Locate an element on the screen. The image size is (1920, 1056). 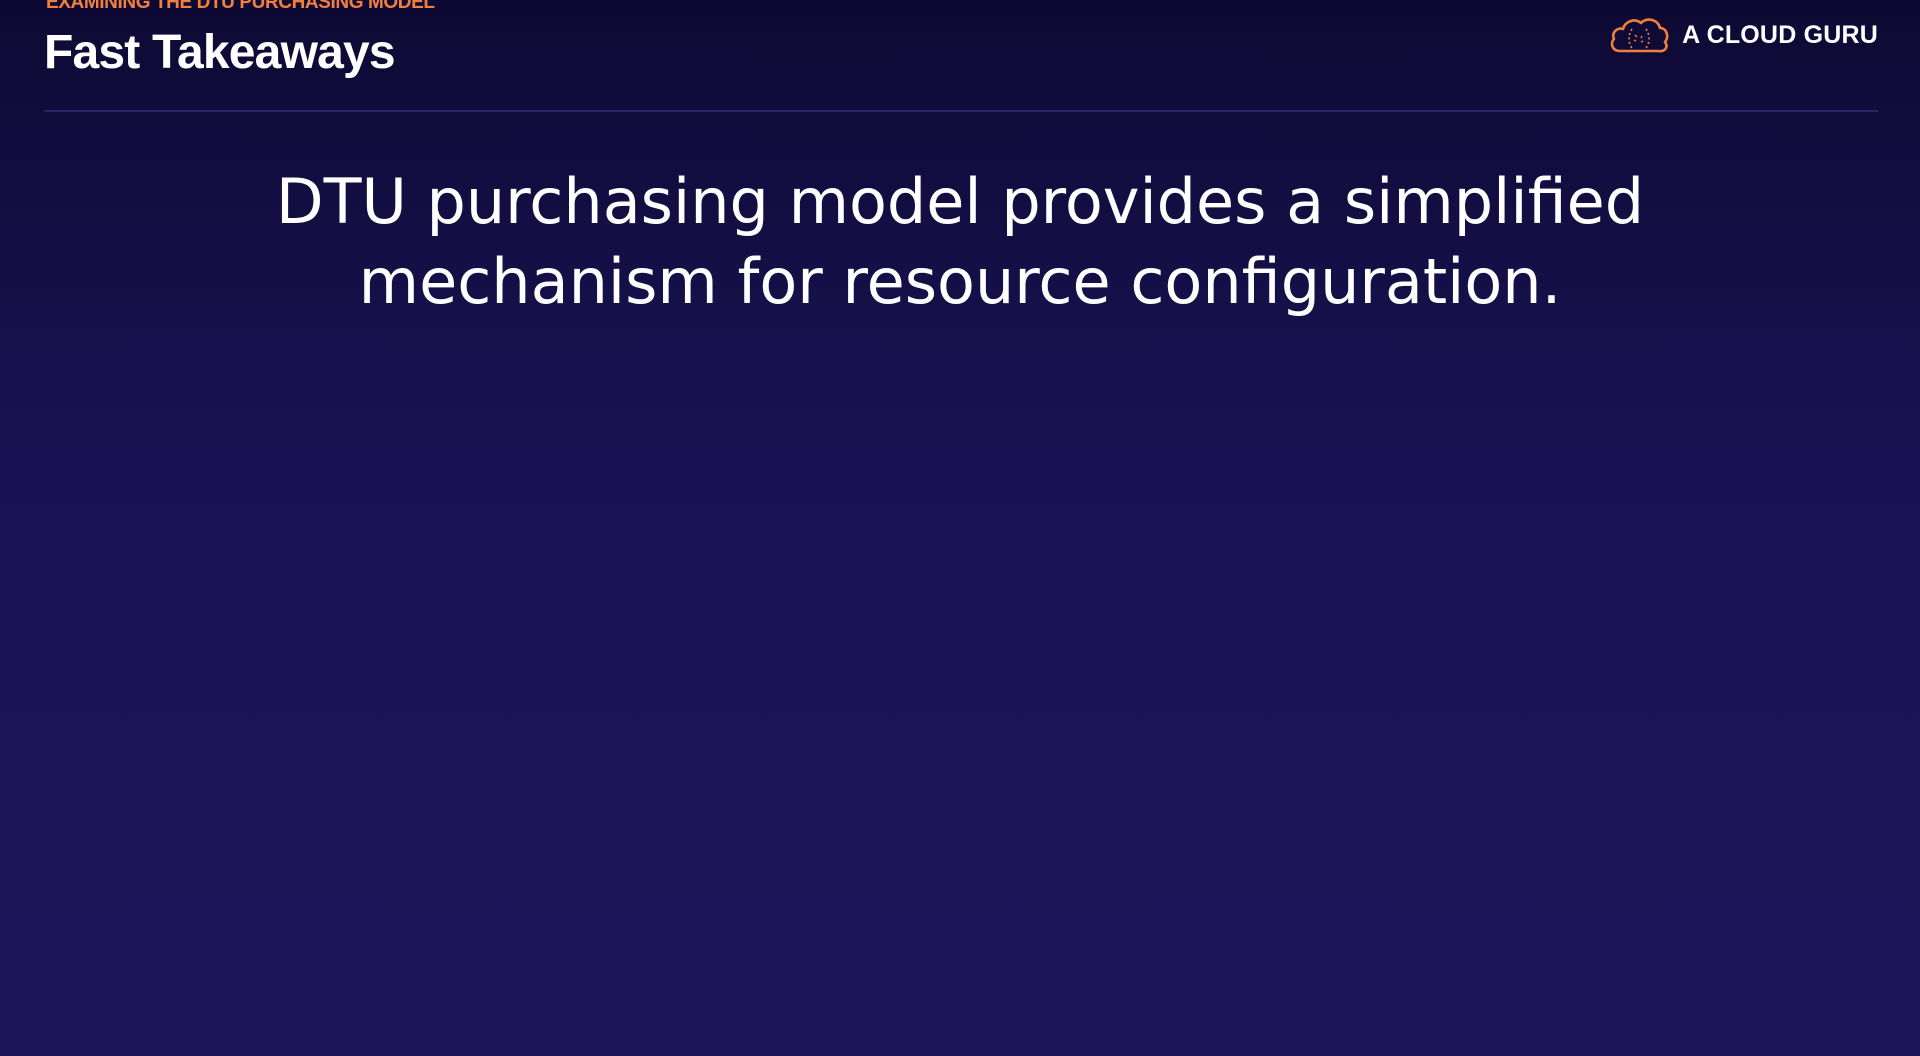
section-eyebrow: EXAMINING THE DTU PURCHASING MODEL is located at coordinates (240, 6).